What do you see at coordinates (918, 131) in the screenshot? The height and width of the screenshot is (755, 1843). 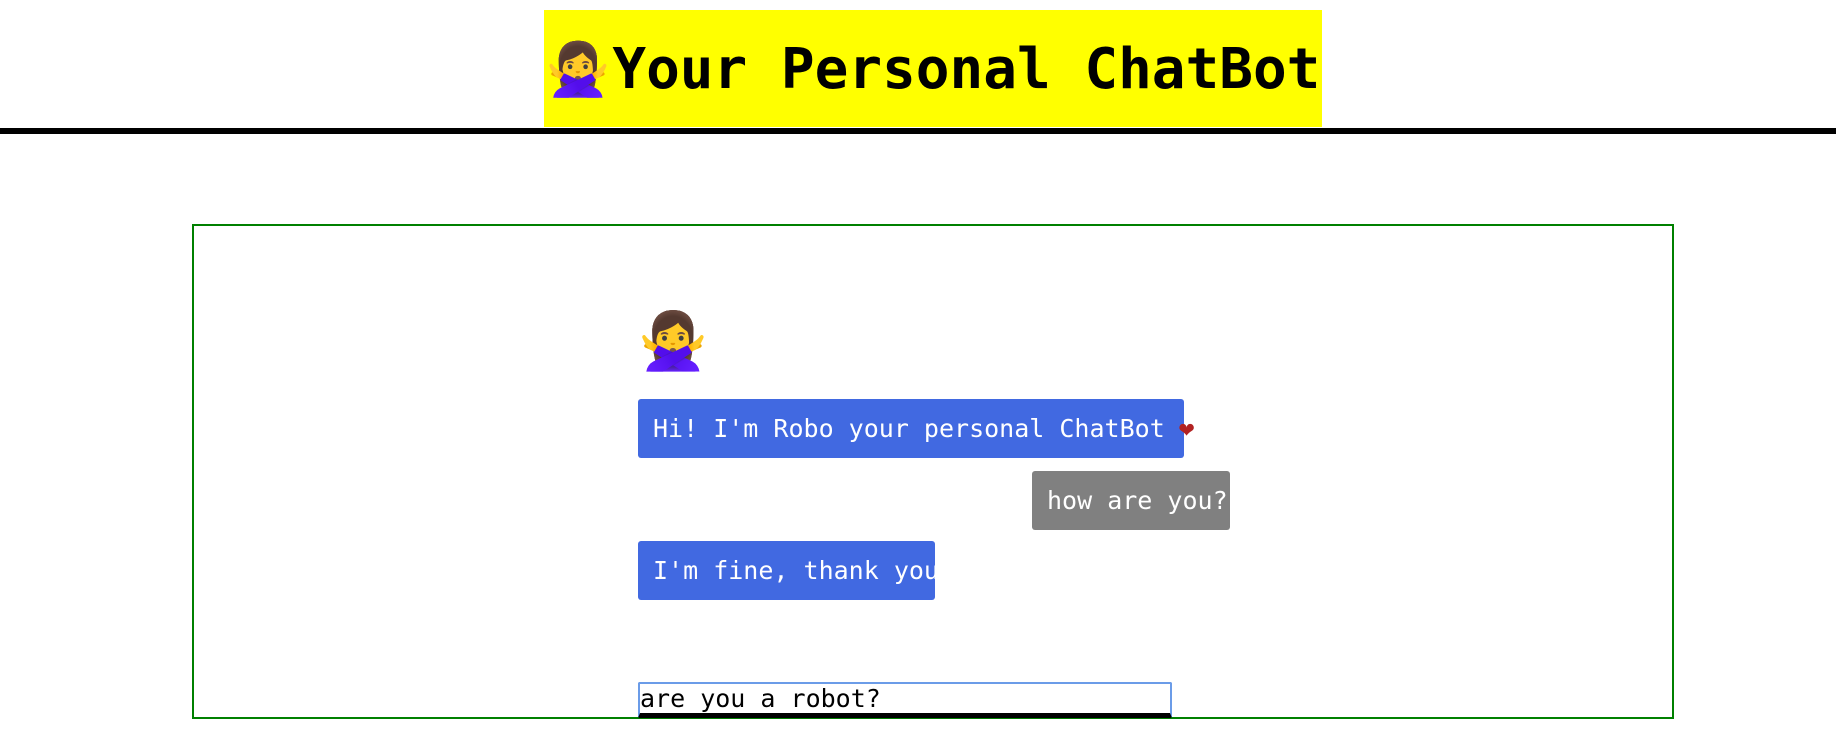 I see `header-divider` at bounding box center [918, 131].